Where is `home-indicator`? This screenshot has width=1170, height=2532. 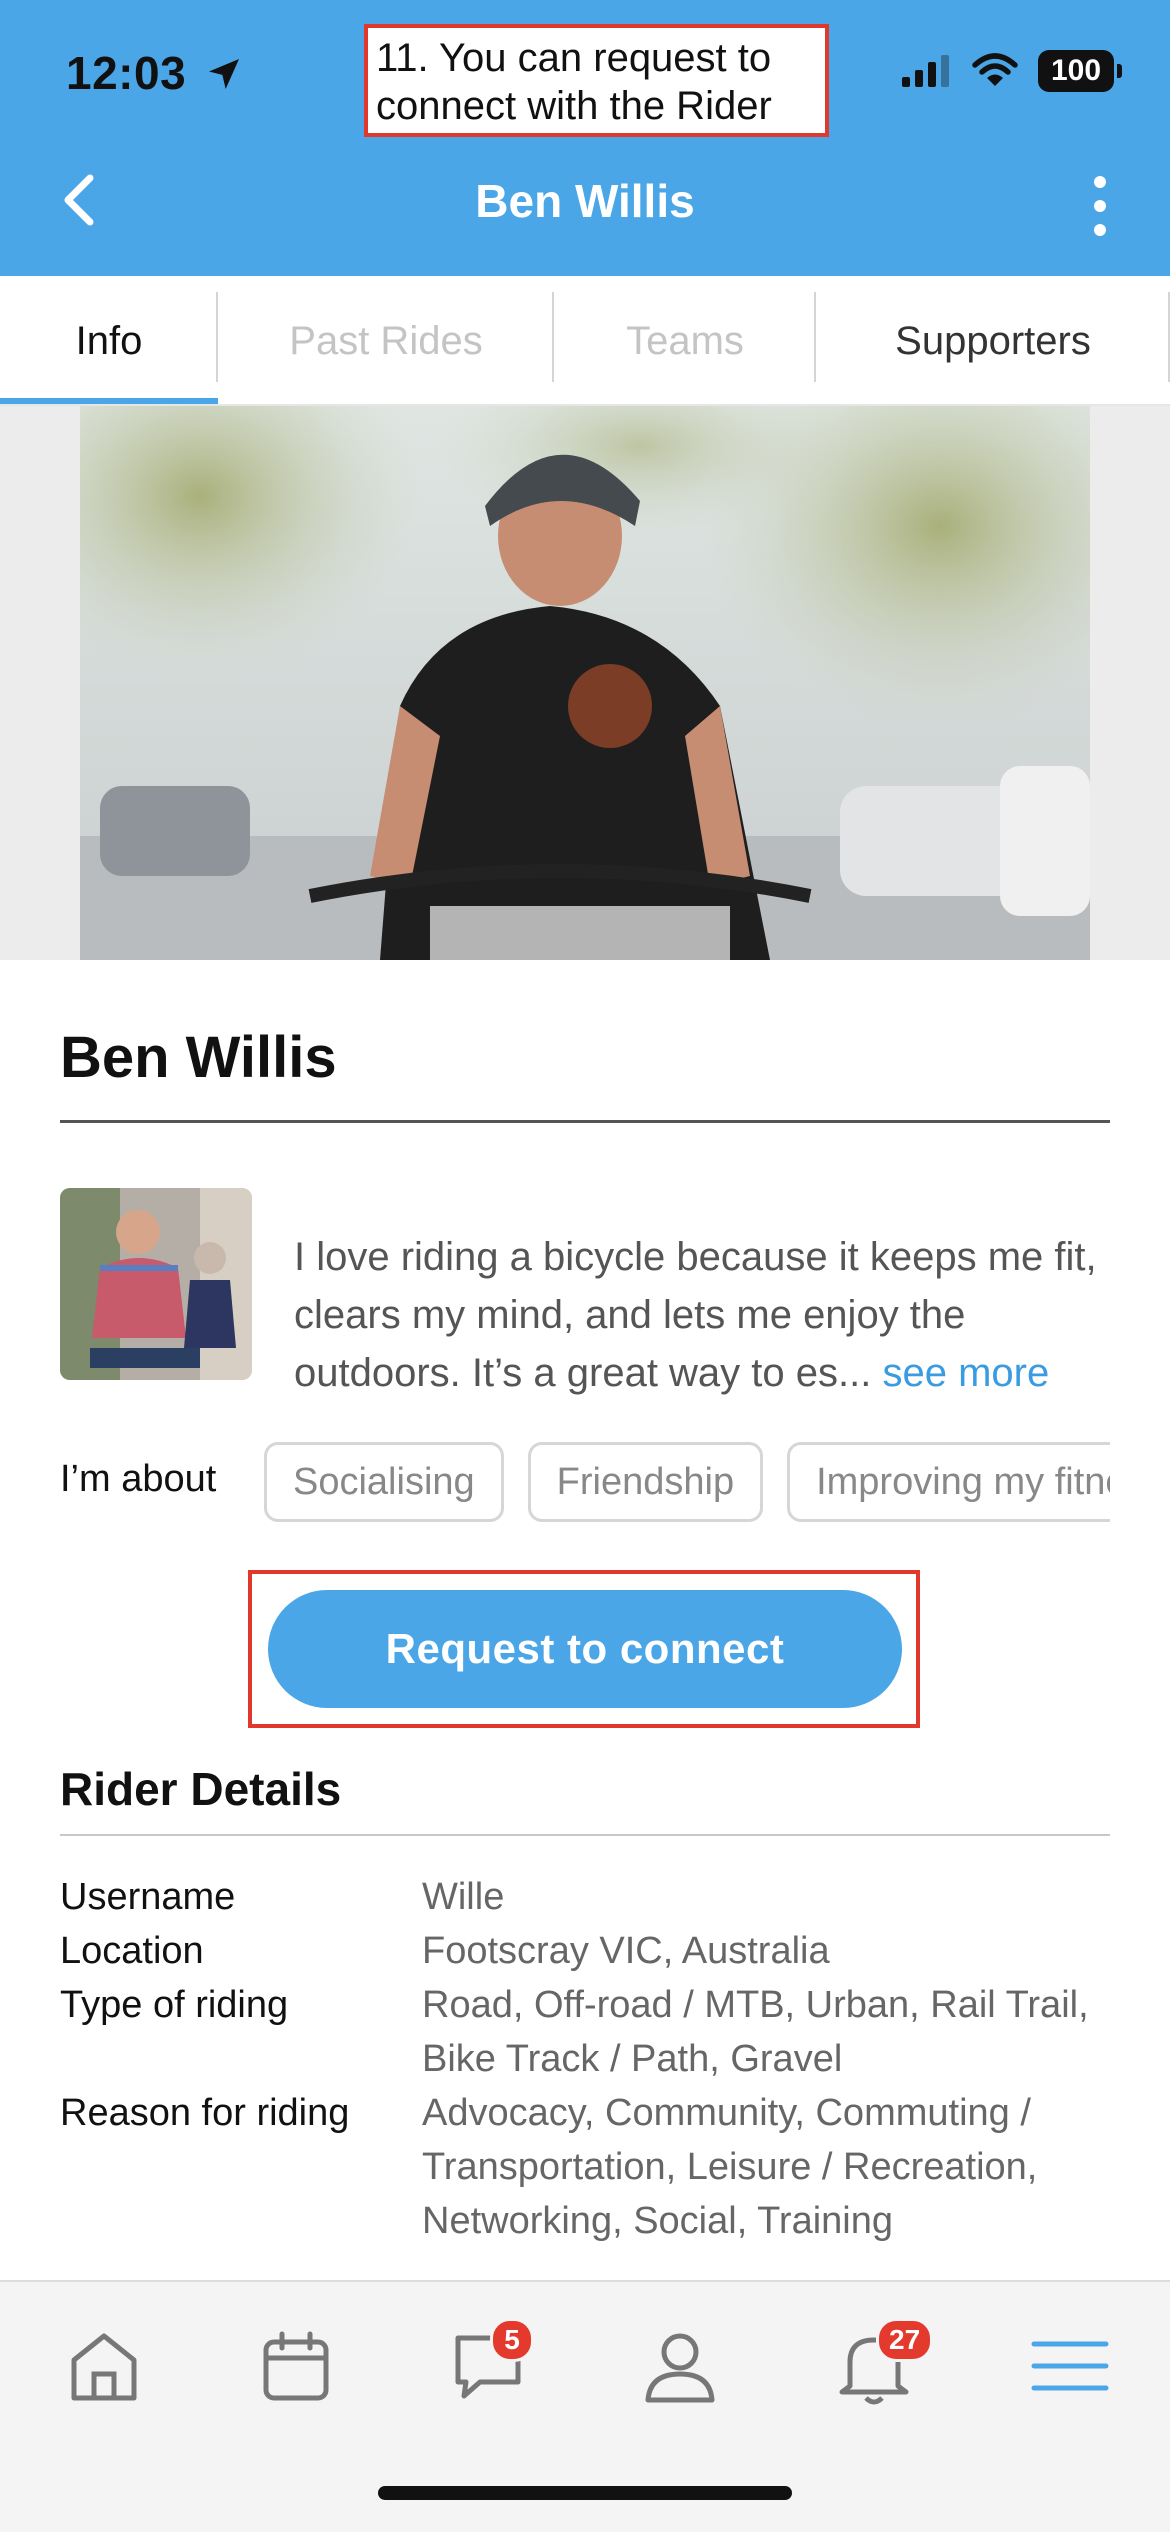 home-indicator is located at coordinates (585, 2493).